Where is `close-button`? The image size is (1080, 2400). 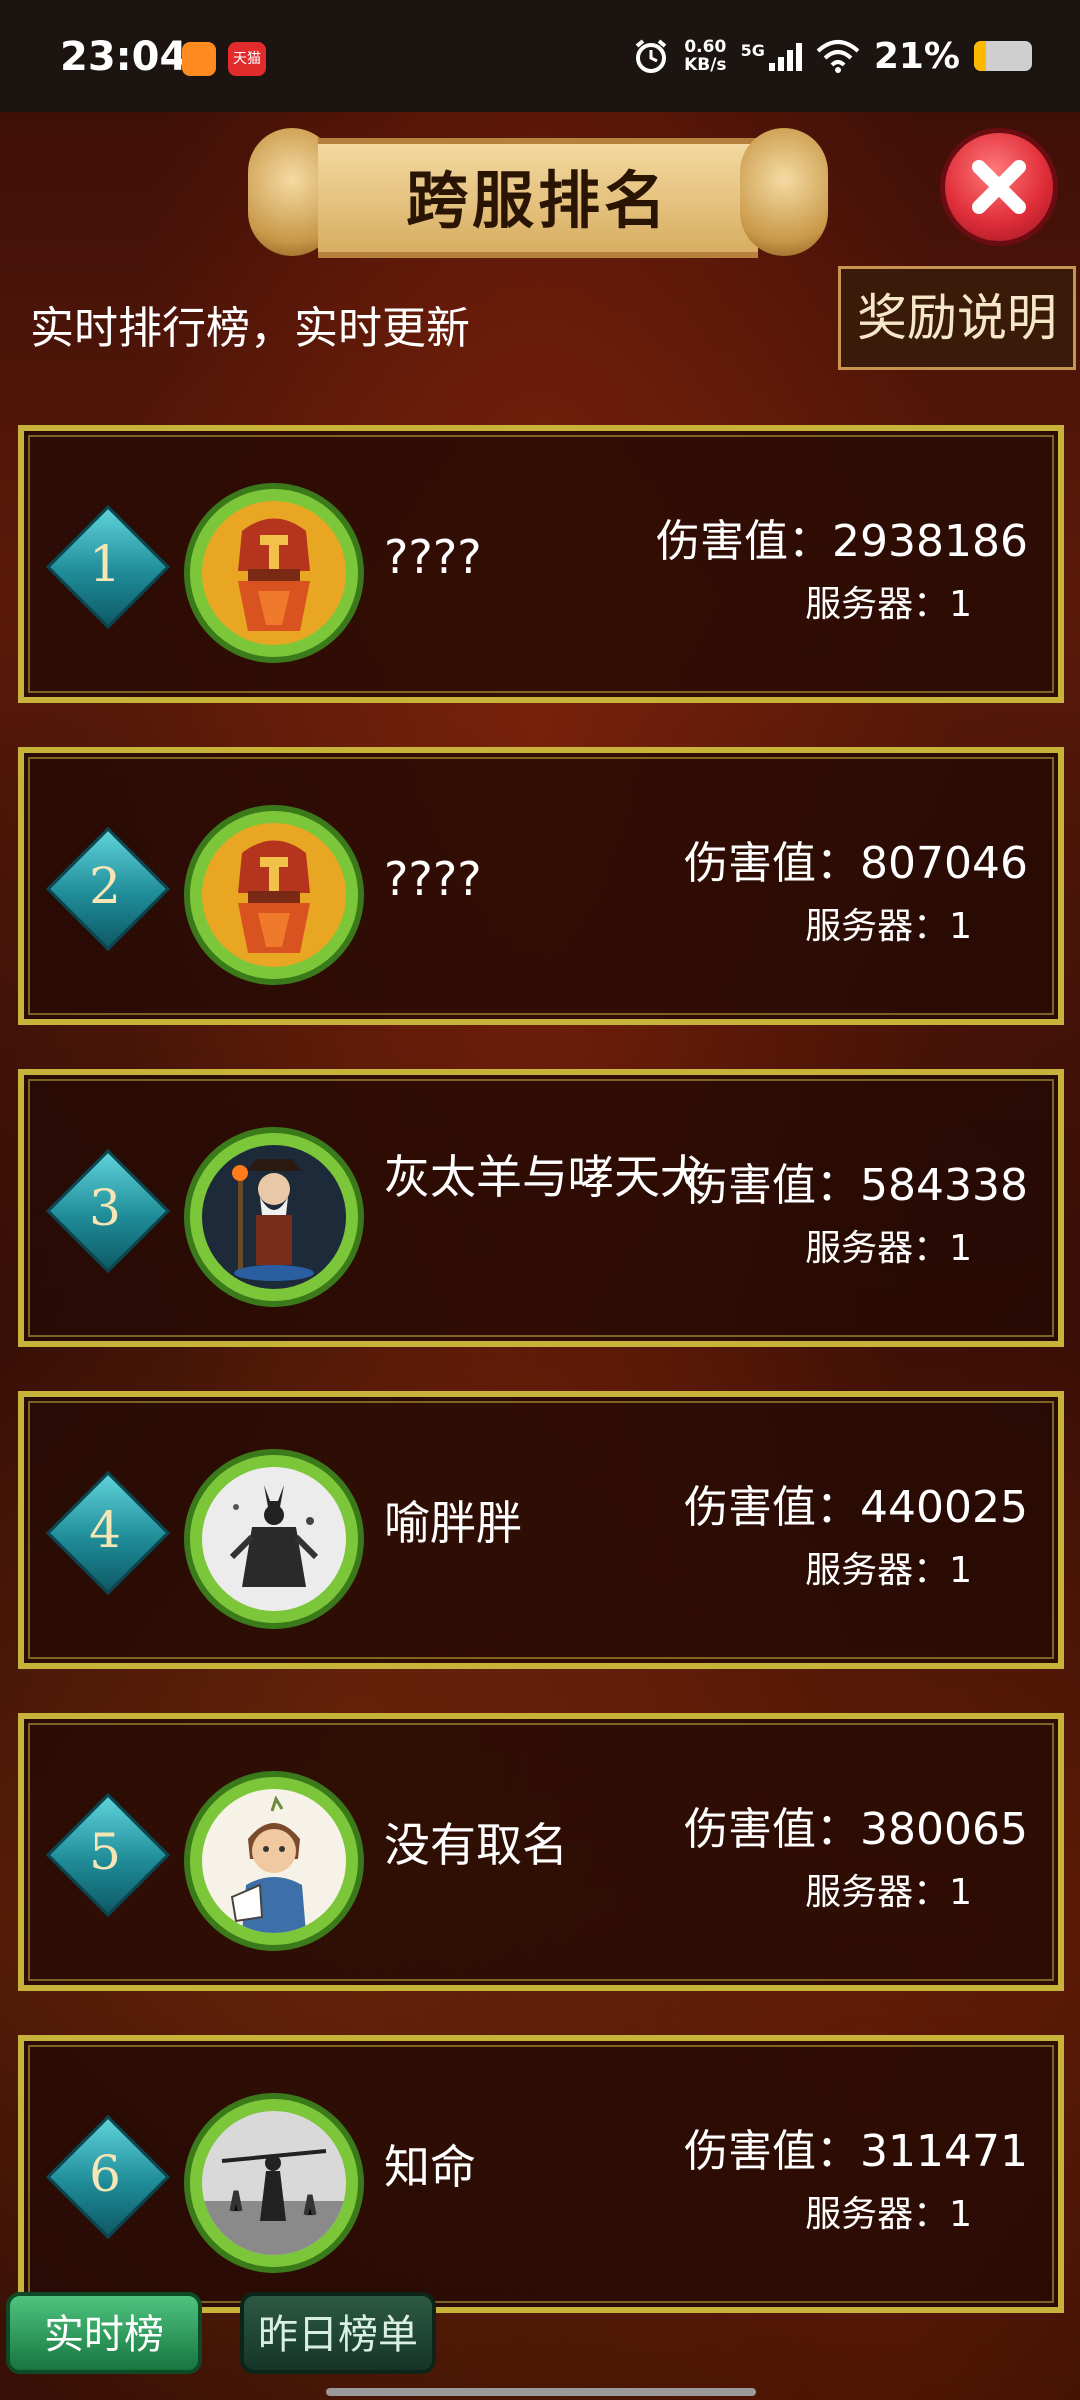
close-button is located at coordinates (999, 187).